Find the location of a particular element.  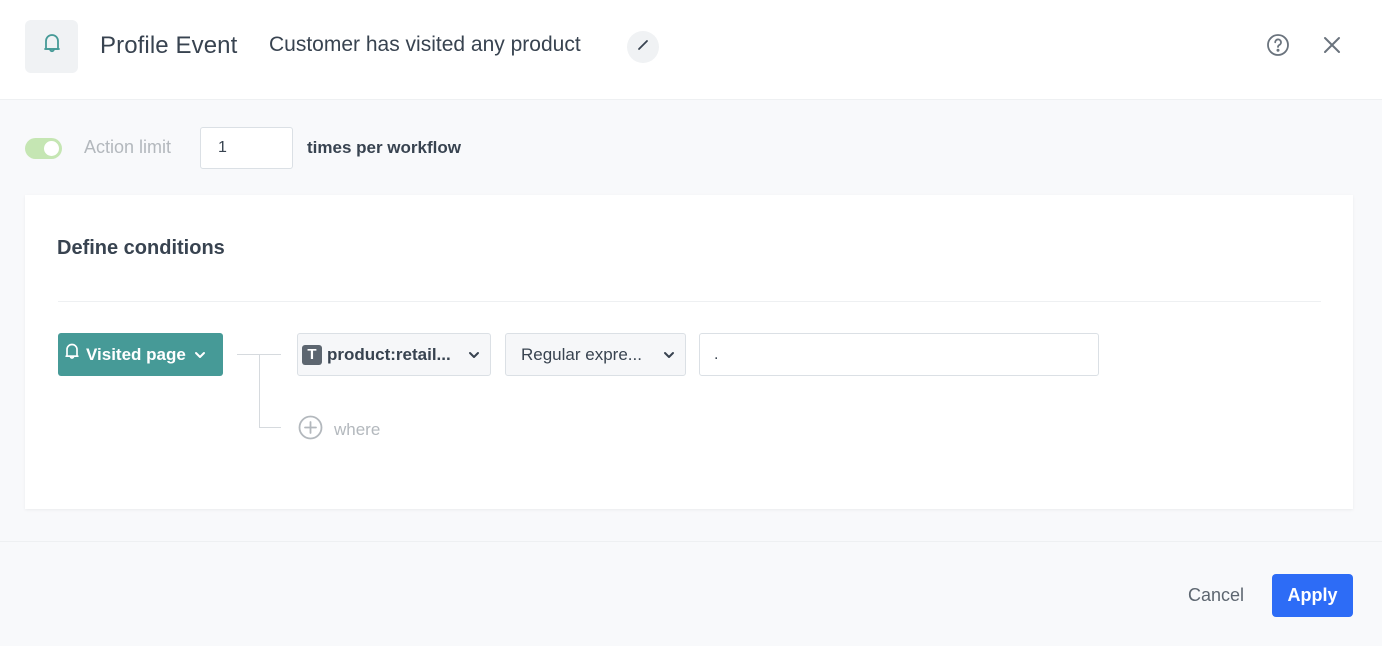

action-limit-row: Action limit times per workflow is located at coordinates (325, 148).